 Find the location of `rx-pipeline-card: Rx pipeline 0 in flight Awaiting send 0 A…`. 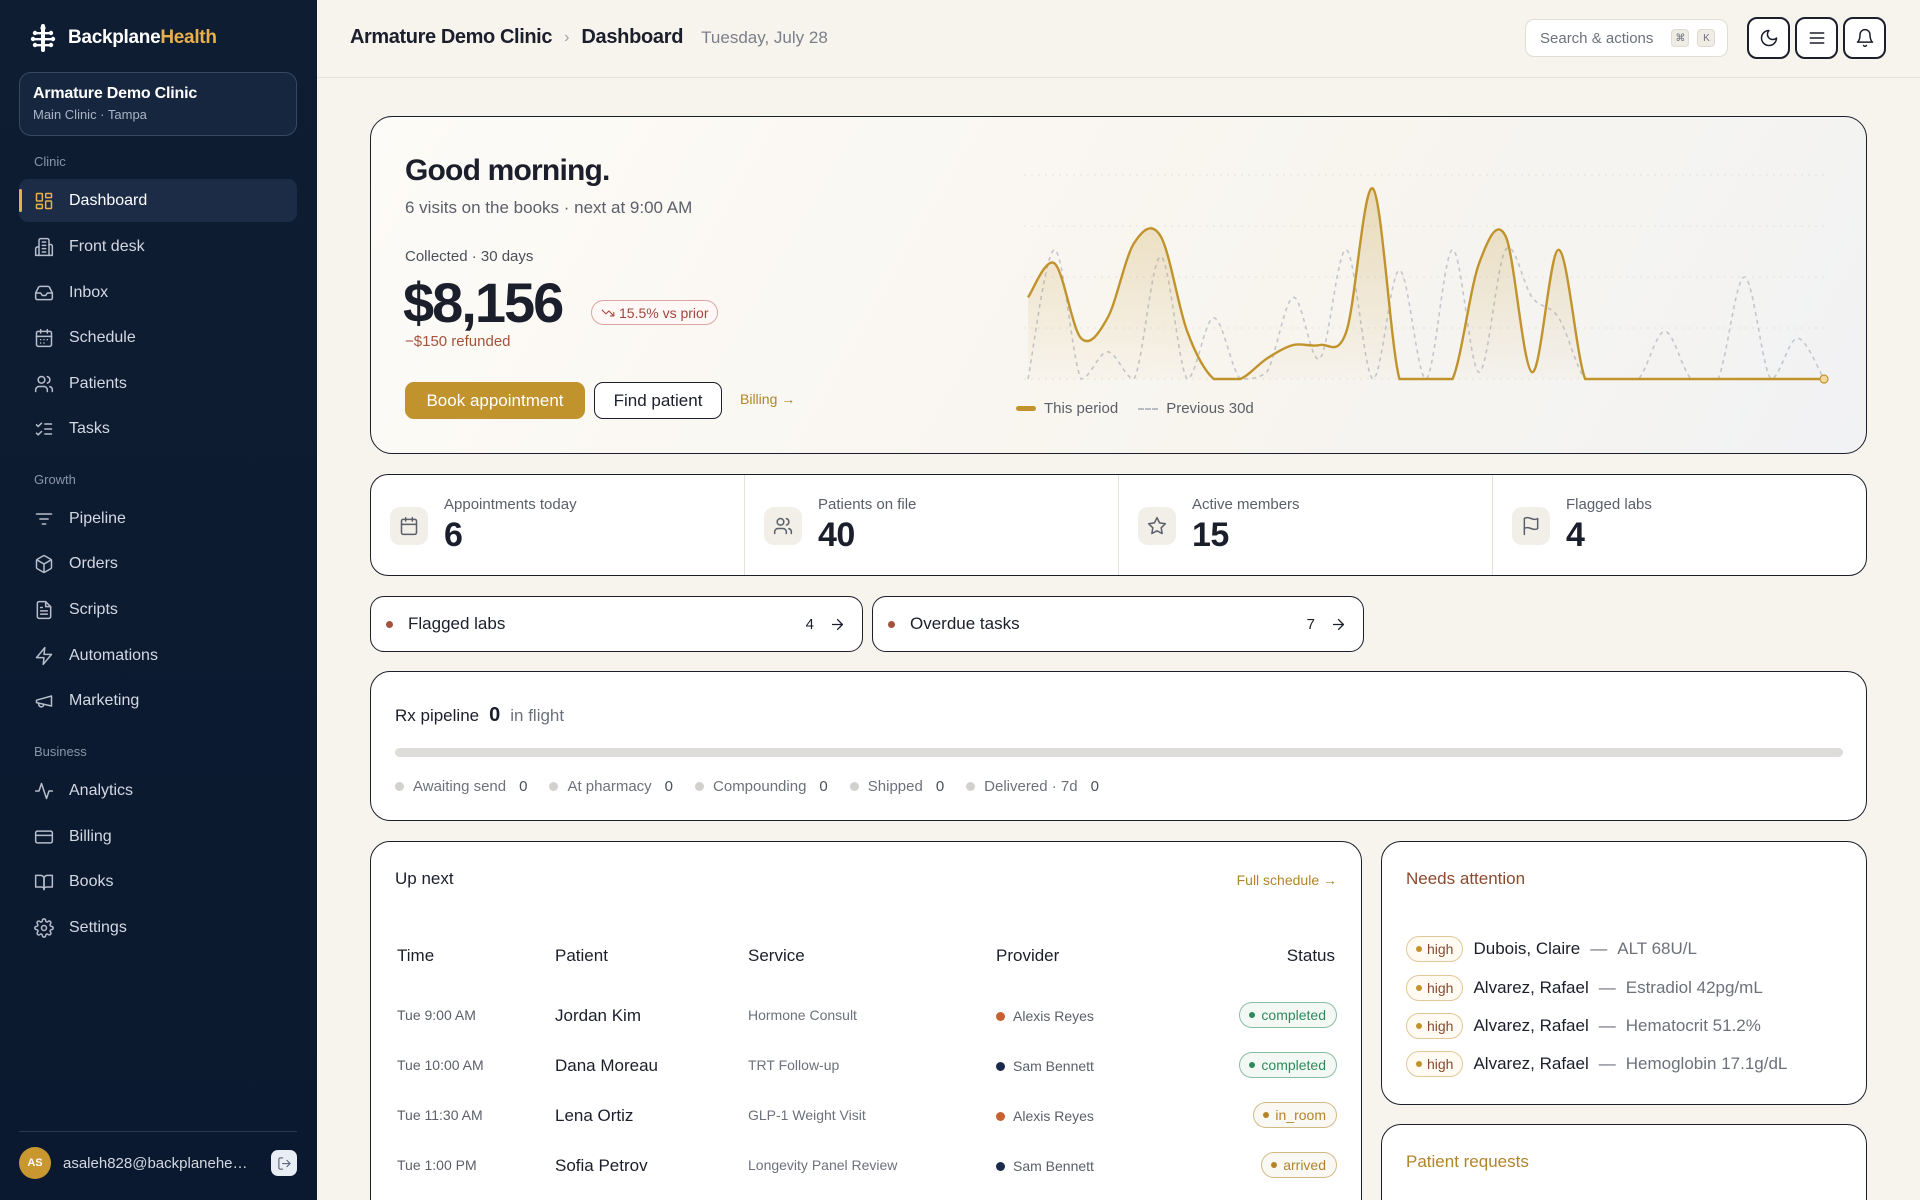

rx-pipeline-card: Rx pipeline 0 in flight Awaiting send 0 A… is located at coordinates (1118, 746).